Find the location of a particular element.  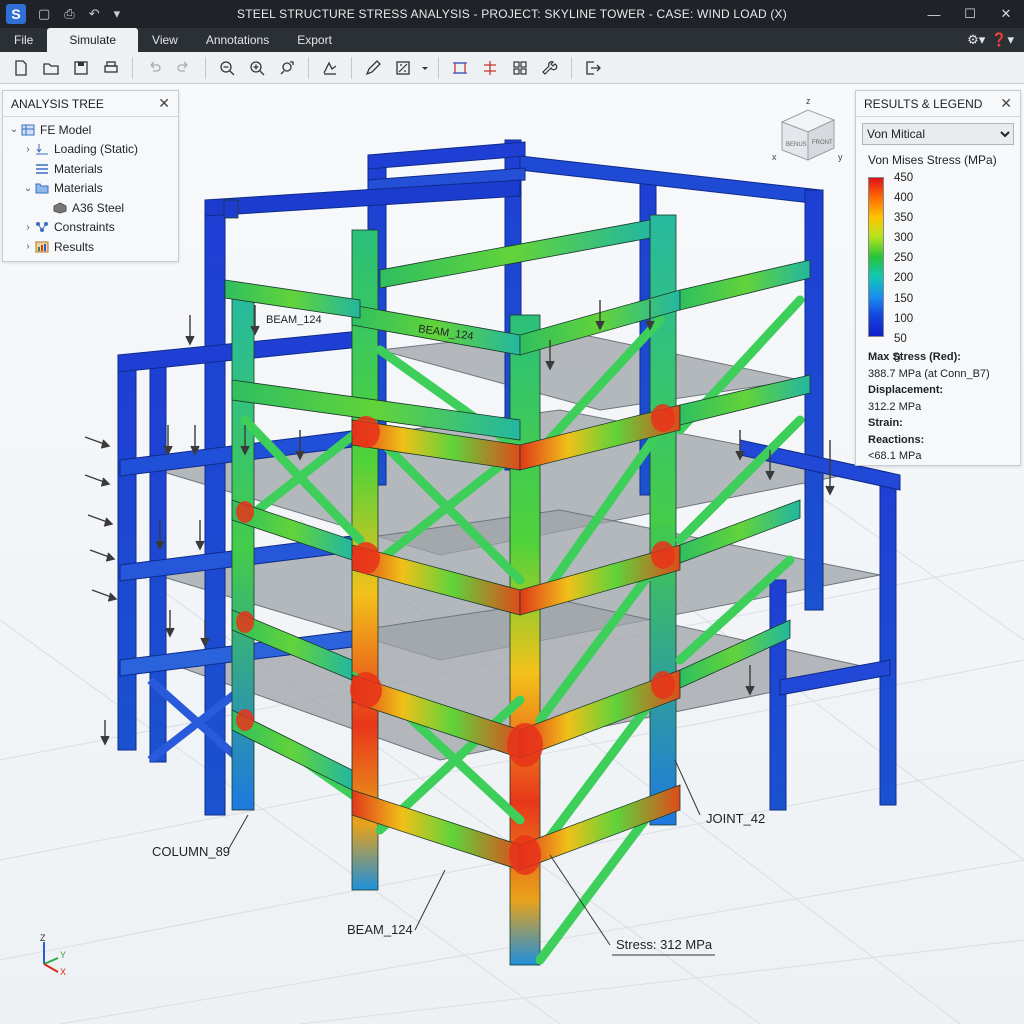

beam-label-top: BEAM_124 is located at coordinates (294, 320).